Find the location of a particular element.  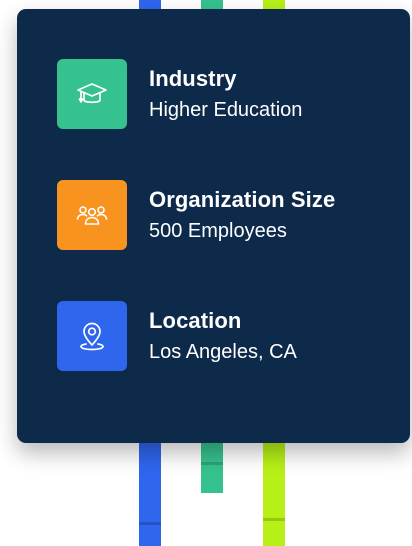

location-icon-box is located at coordinates (92, 336).